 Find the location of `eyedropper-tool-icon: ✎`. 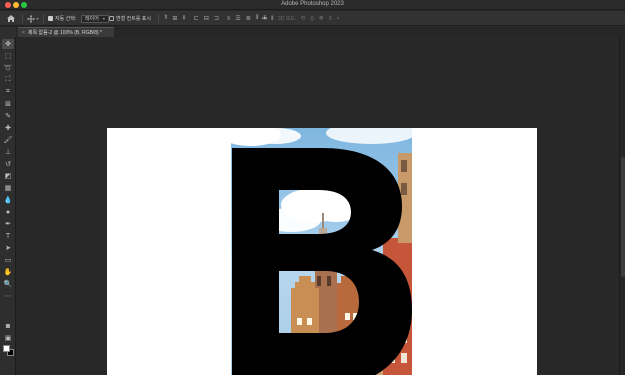

eyedropper-tool-icon: ✎ is located at coordinates (8, 116).